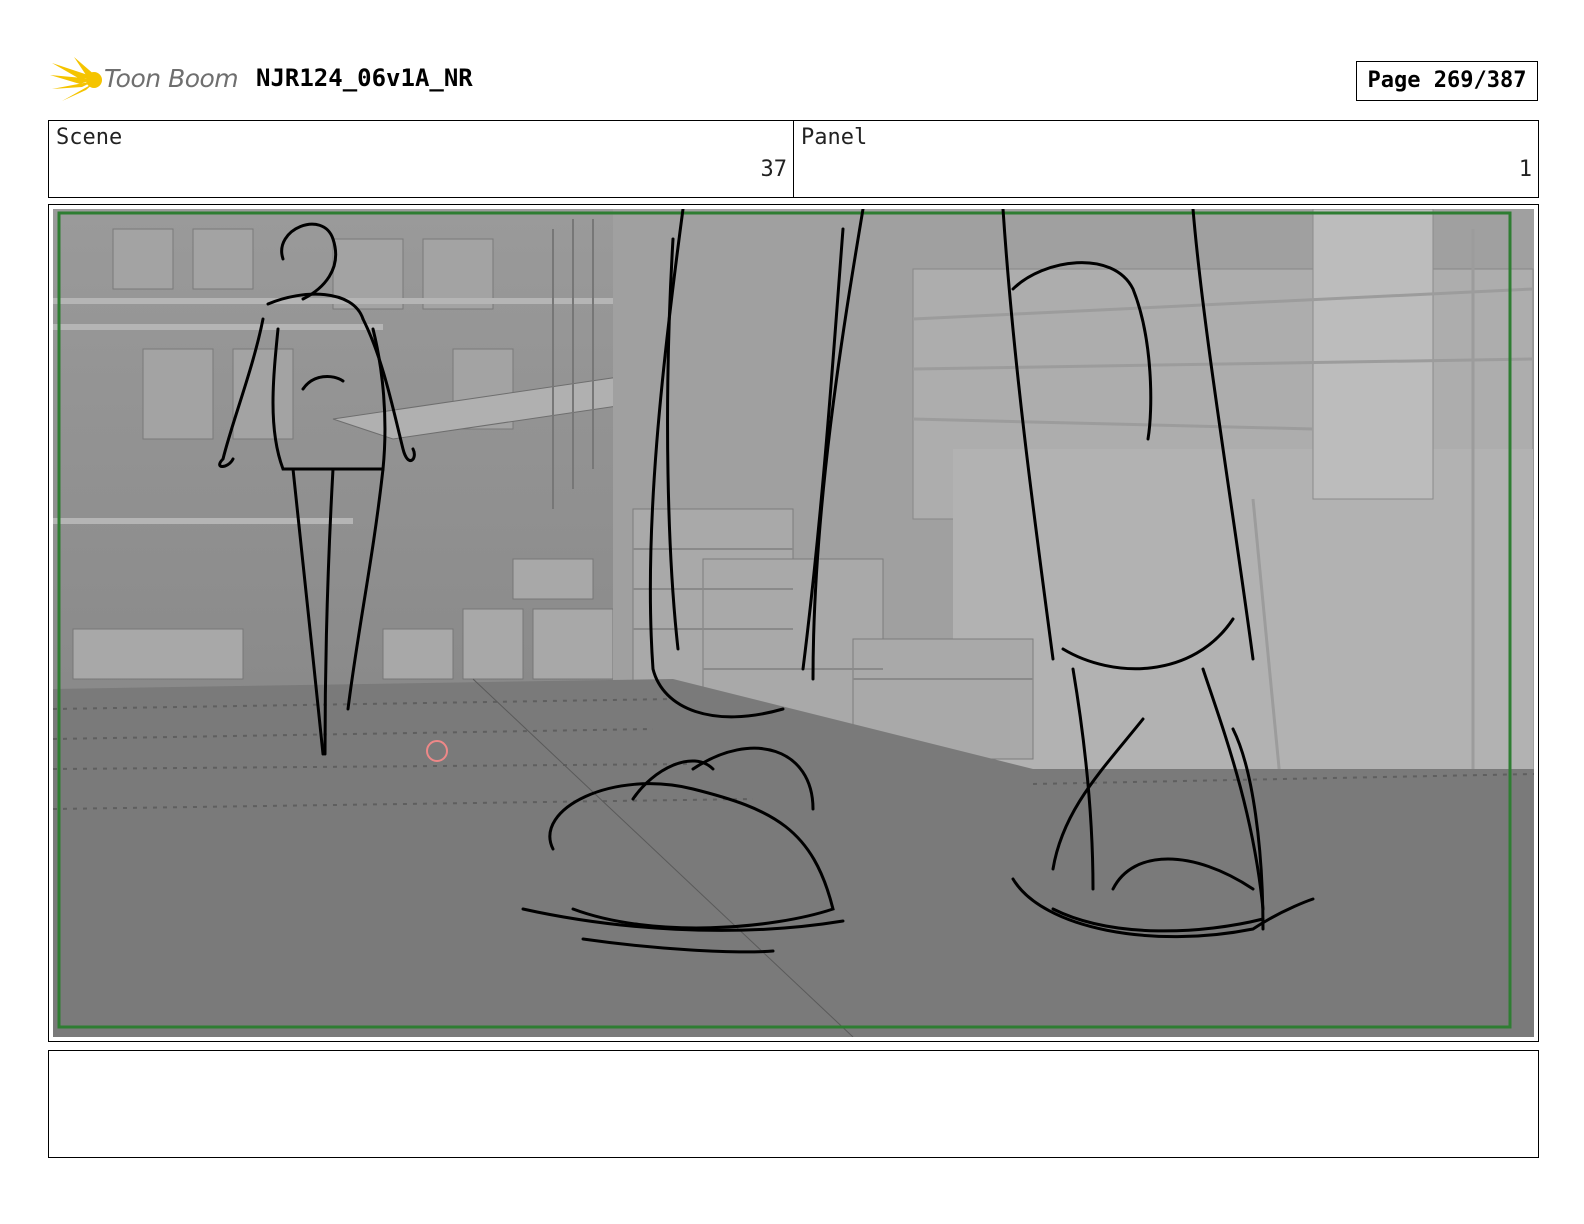  Describe the element at coordinates (793, 1104) in the screenshot. I see `panel-notes` at that location.